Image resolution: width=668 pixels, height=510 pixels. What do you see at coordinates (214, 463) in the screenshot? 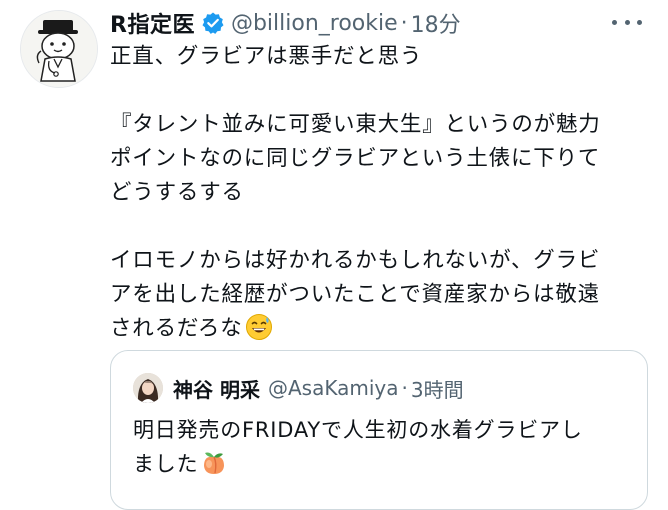
I see `peach-icon` at bounding box center [214, 463].